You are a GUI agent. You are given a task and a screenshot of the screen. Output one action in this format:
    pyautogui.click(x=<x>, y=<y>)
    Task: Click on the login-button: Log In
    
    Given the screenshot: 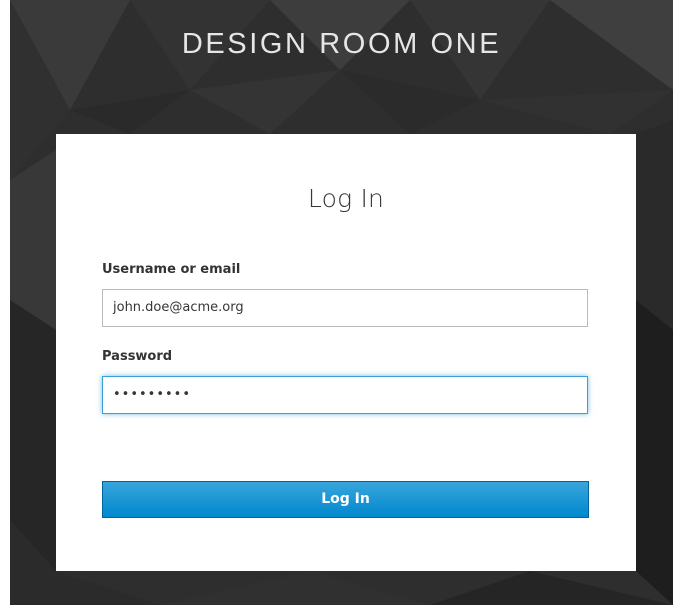 What is the action you would take?
    pyautogui.click(x=345, y=499)
    